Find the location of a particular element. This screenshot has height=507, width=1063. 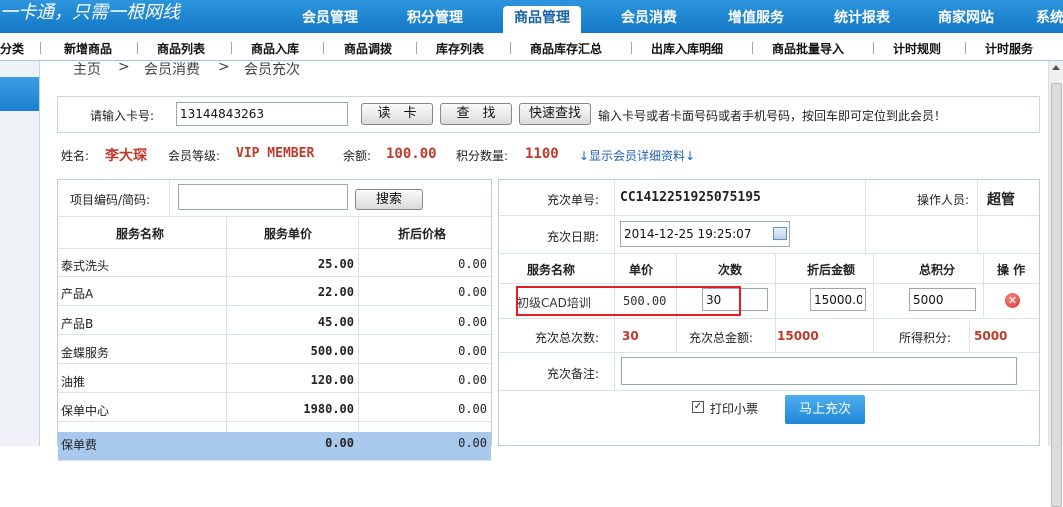

earned-points-value: 5000 is located at coordinates (991, 336).